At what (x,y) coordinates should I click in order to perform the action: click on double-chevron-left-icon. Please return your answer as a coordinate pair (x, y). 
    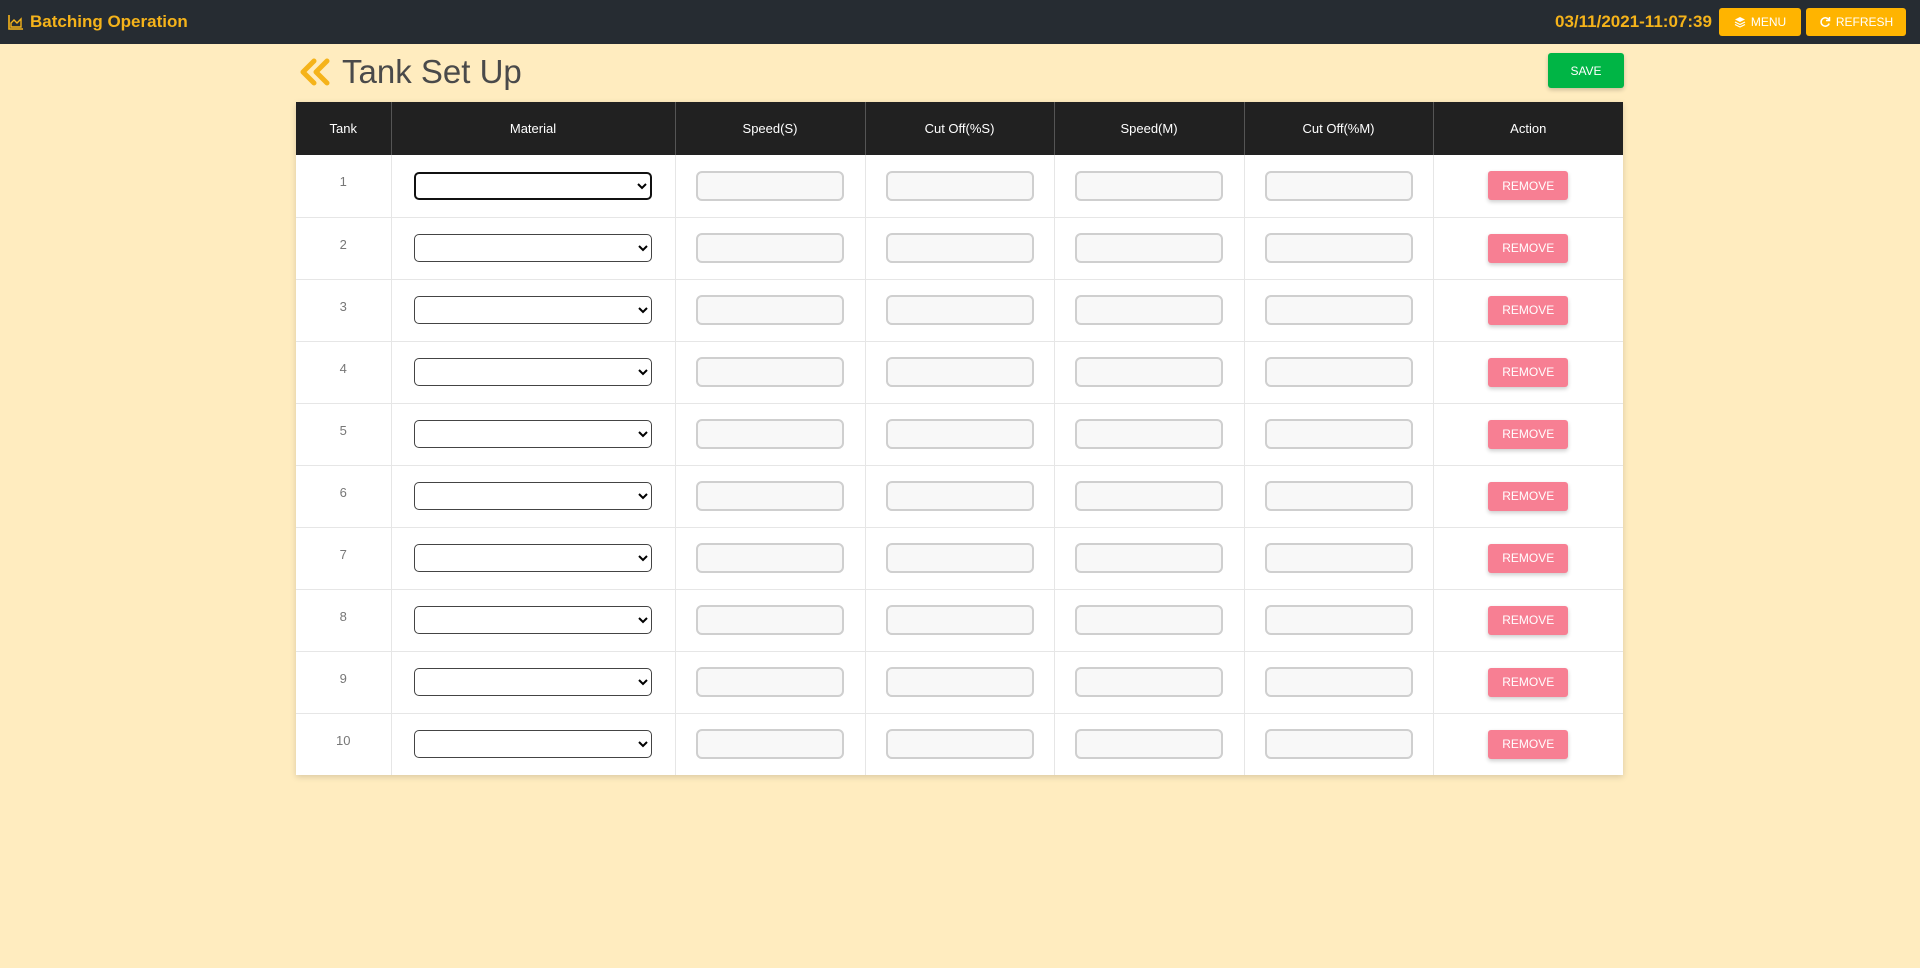
    Looking at the image, I should click on (315, 72).